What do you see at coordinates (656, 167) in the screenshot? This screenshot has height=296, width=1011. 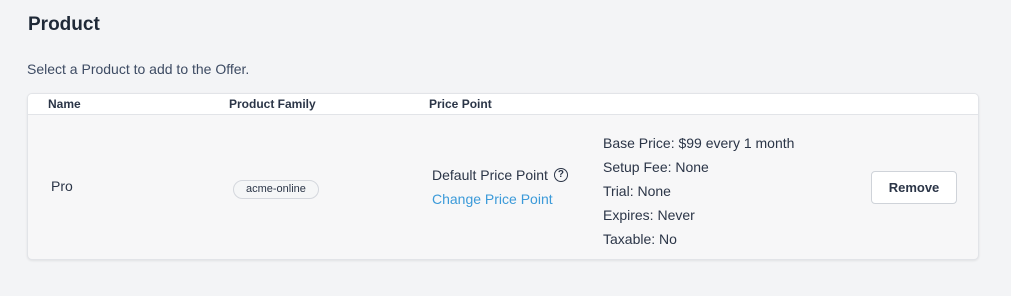 I see `setup-fee-detail: Setup Fee: None` at bounding box center [656, 167].